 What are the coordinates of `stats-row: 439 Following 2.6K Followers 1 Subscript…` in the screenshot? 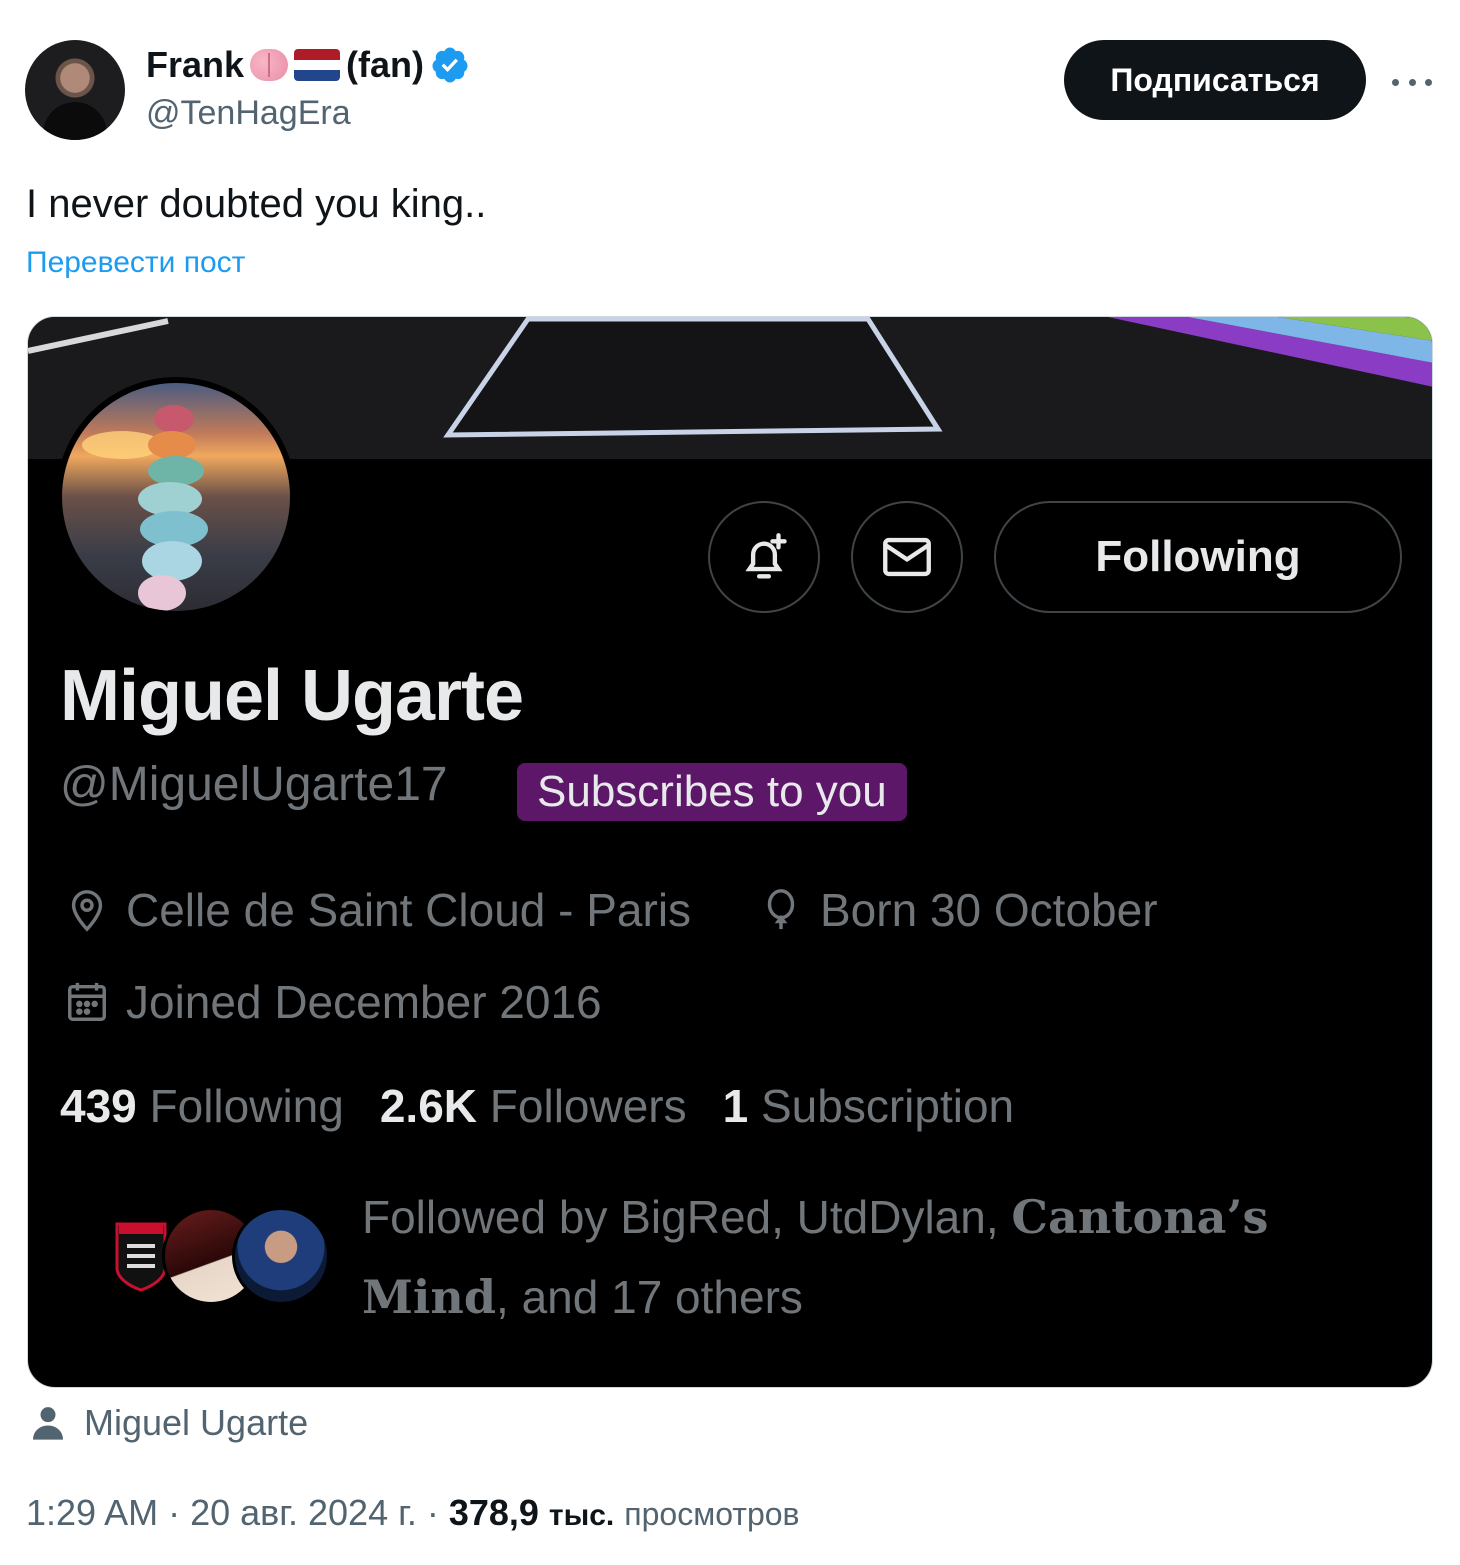 It's located at (537, 1106).